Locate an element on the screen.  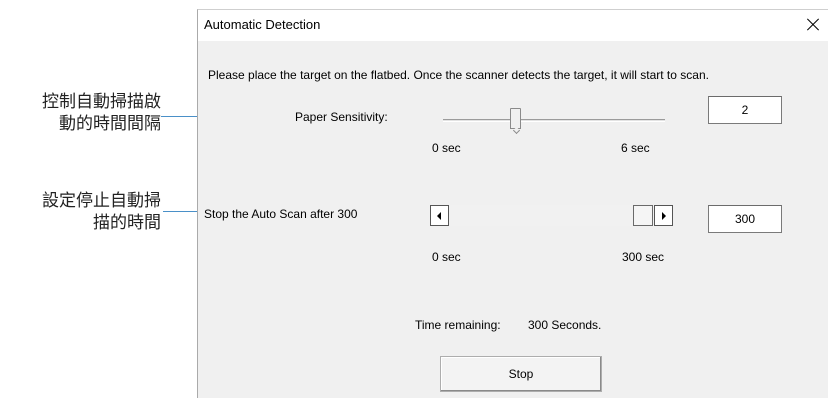
paper-sensitivity-value-field: 2 is located at coordinates (745, 110).